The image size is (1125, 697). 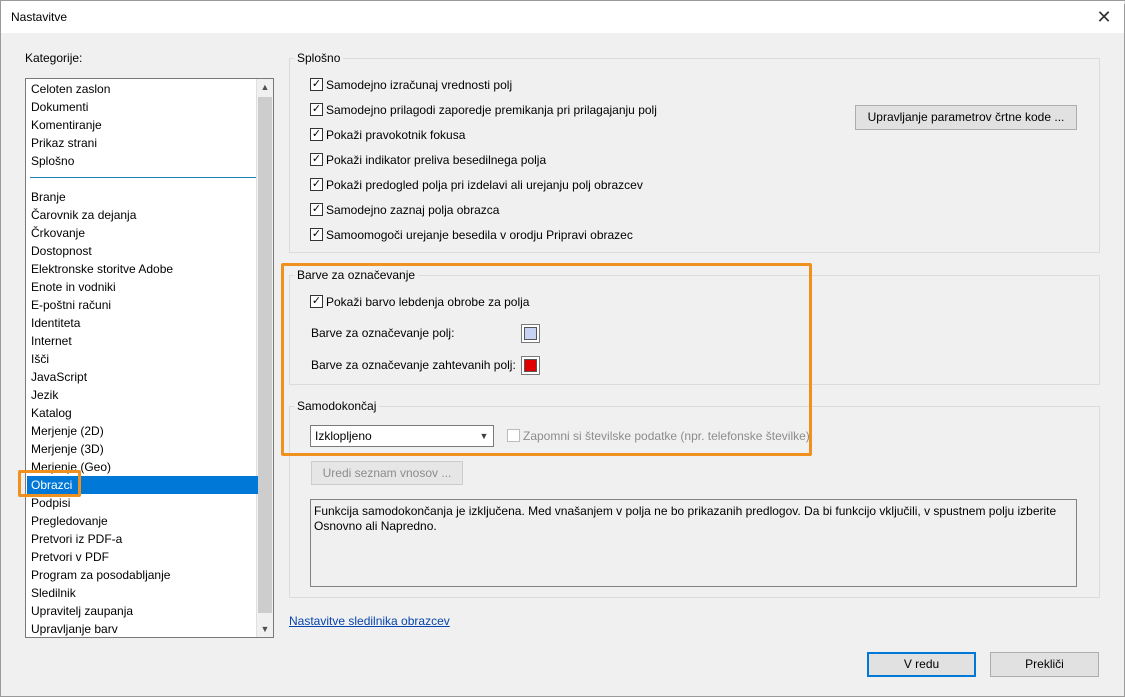 What do you see at coordinates (142, 557) in the screenshot?
I see `category-item: Pretvori v PDF` at bounding box center [142, 557].